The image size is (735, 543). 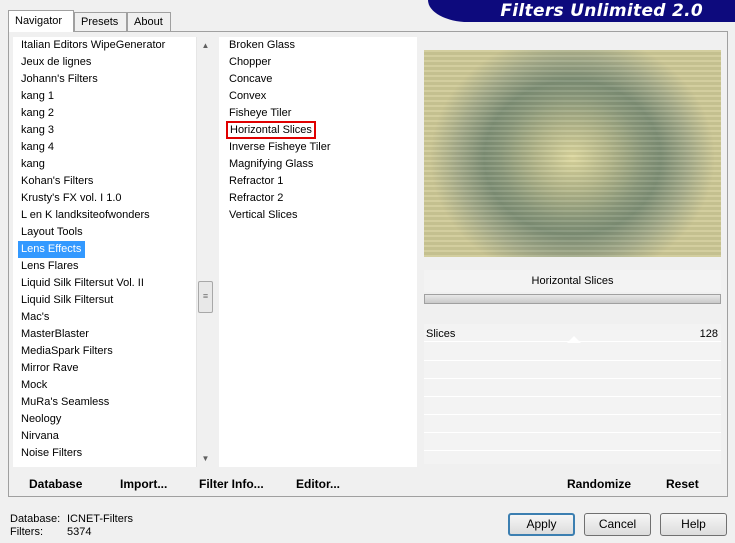 I want to click on category-item-label: L en K landksiteofwonders, so click(x=85, y=215).